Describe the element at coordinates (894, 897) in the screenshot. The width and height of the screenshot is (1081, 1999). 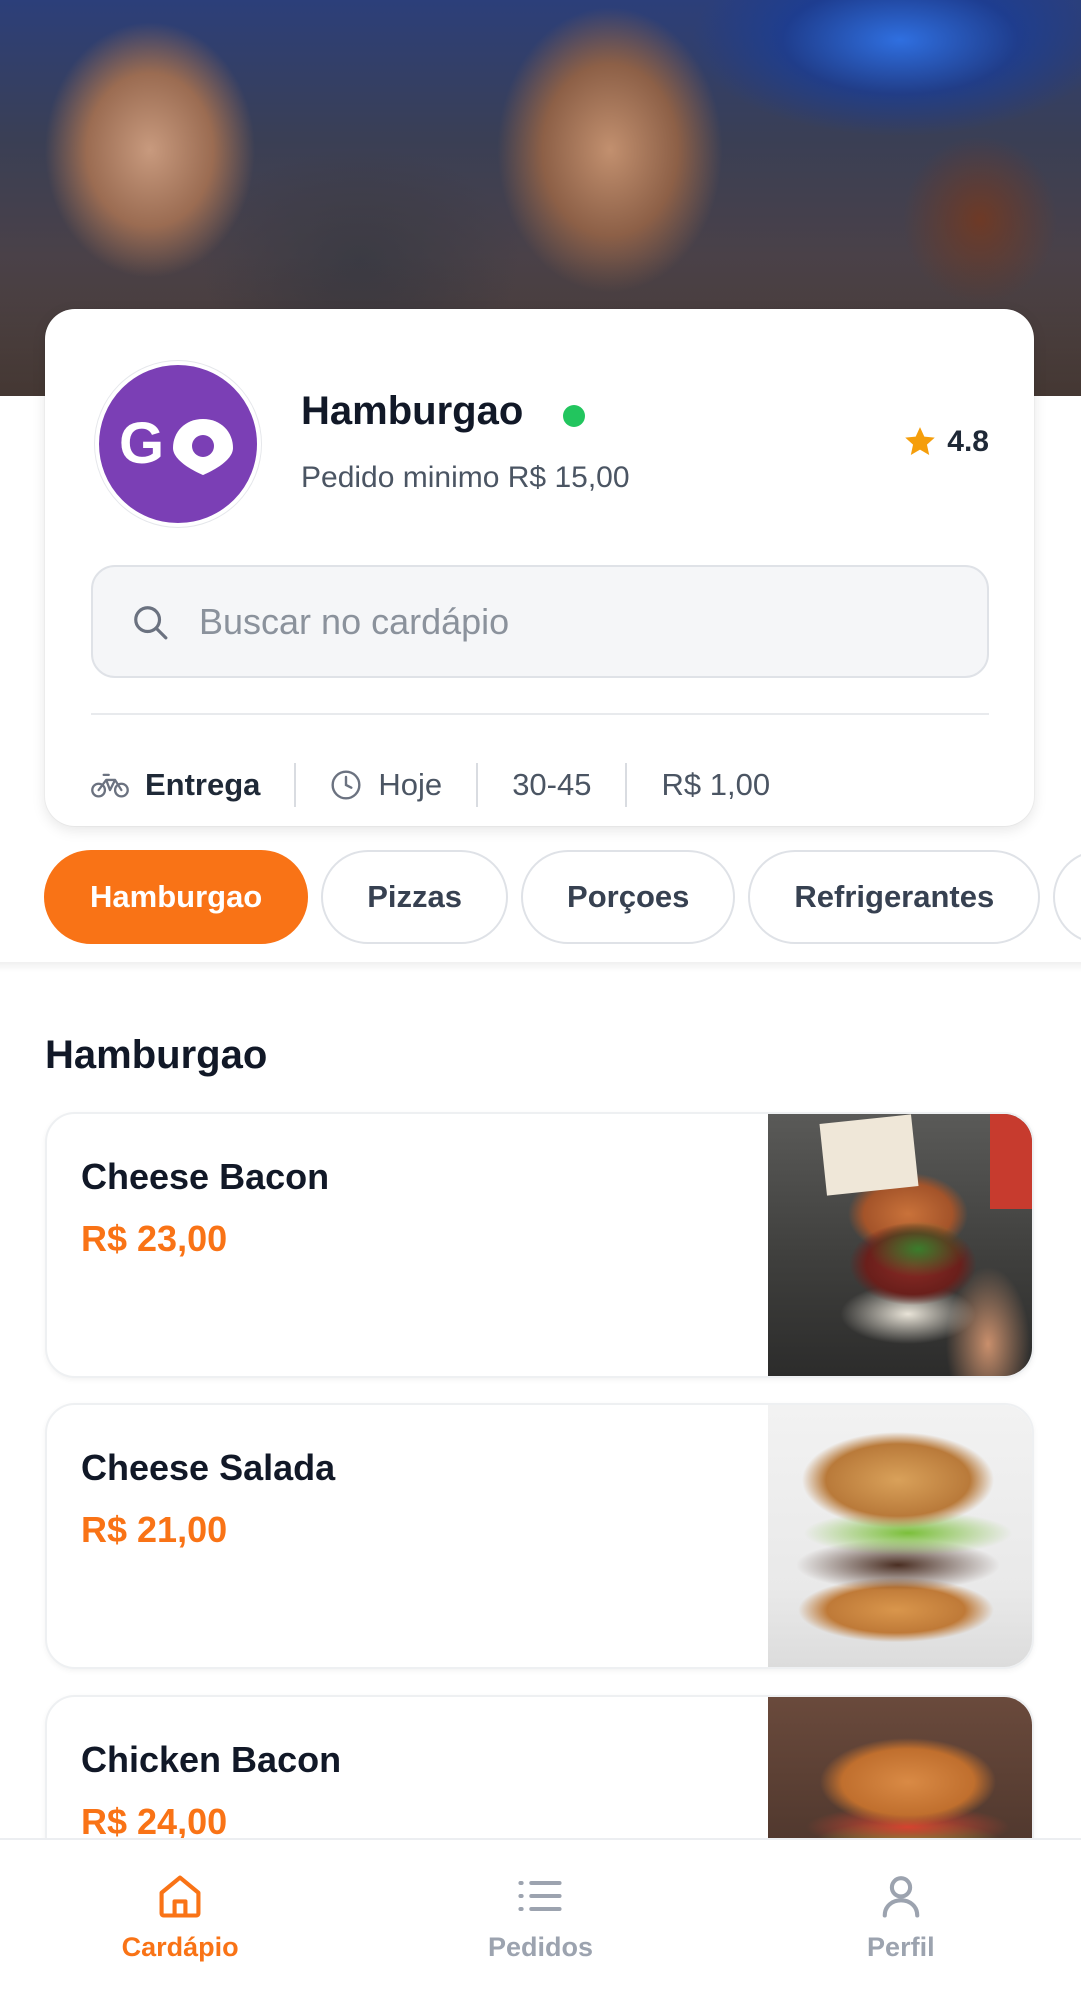
I see `category-tab-refrigerantes: Refrigerantes` at that location.